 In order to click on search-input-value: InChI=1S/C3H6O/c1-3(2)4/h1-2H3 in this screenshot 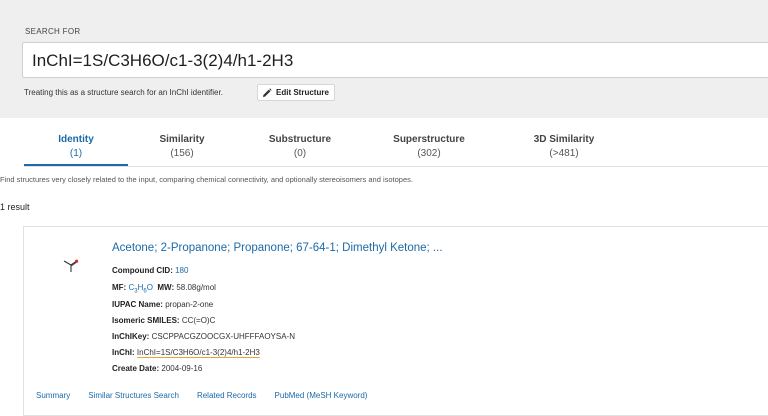, I will do `click(162, 61)`.